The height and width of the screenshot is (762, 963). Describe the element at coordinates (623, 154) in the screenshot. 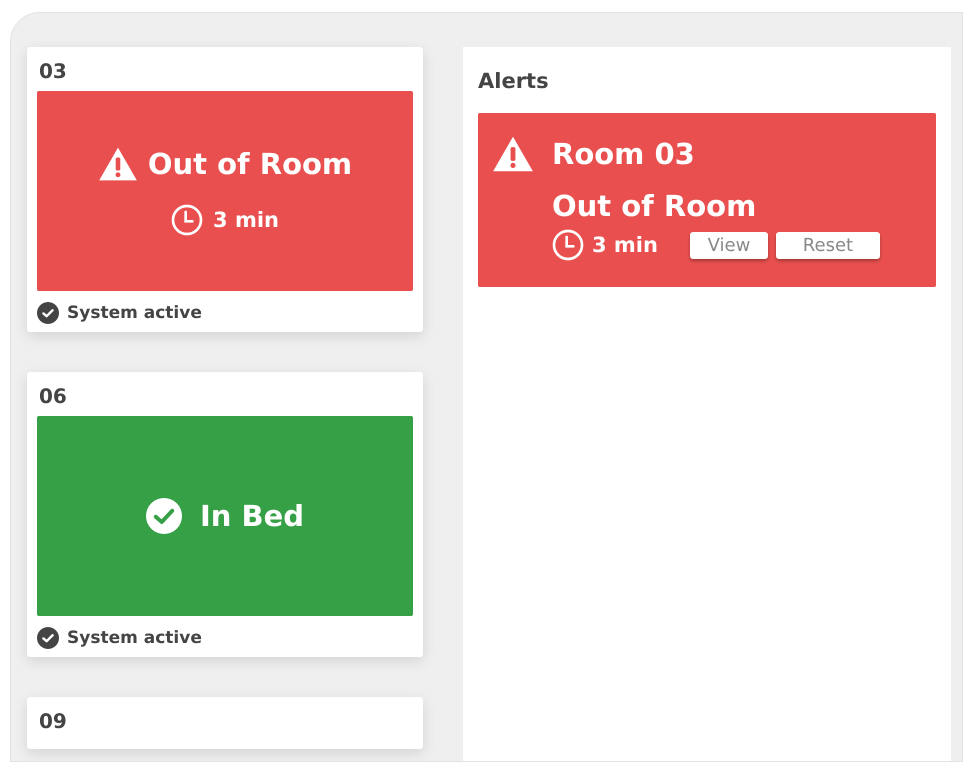

I see `alert-room: Room 03` at that location.